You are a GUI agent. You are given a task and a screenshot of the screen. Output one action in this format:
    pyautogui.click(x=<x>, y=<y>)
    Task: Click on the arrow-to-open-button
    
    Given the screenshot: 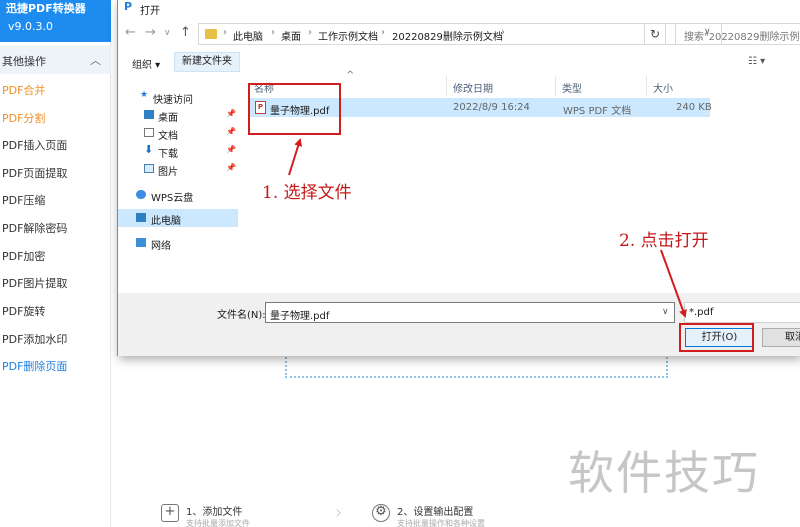 What is the action you would take?
    pyautogui.click(x=673, y=283)
    